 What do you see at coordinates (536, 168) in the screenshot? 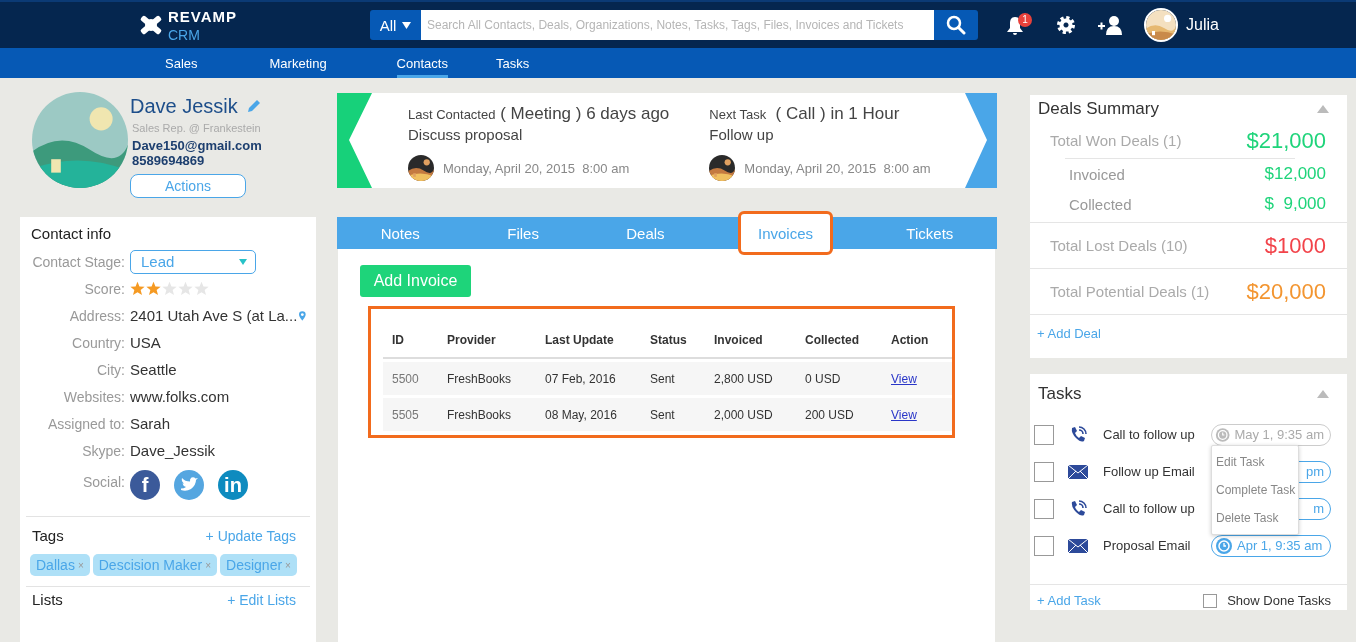
I see `activity-date: Monday, April 20, 2015 8:00 am` at bounding box center [536, 168].